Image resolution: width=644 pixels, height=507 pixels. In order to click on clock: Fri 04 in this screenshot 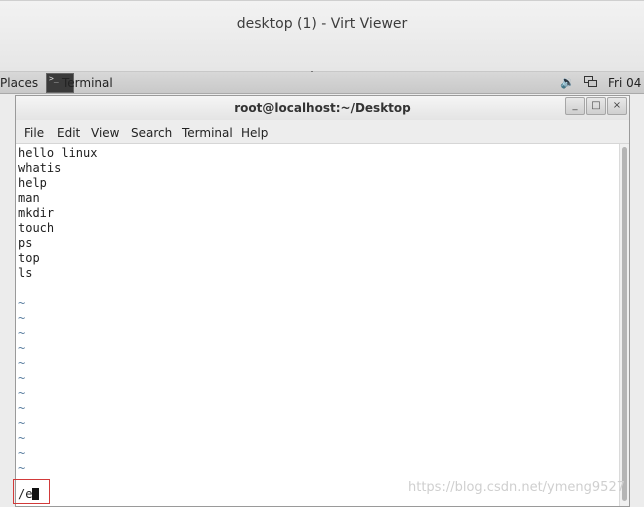, I will do `click(624, 83)`.